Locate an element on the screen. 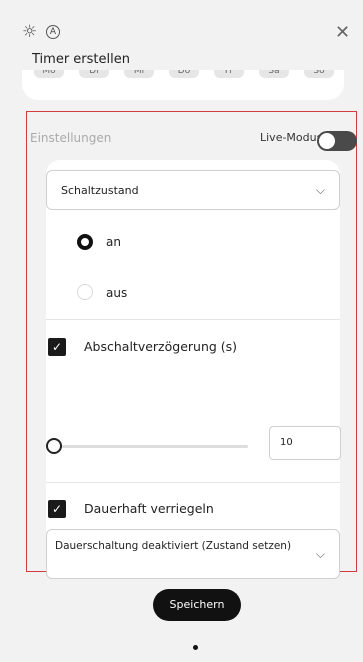 This screenshot has height=662, width=363. off-delay-input-value: 10 is located at coordinates (286, 442).